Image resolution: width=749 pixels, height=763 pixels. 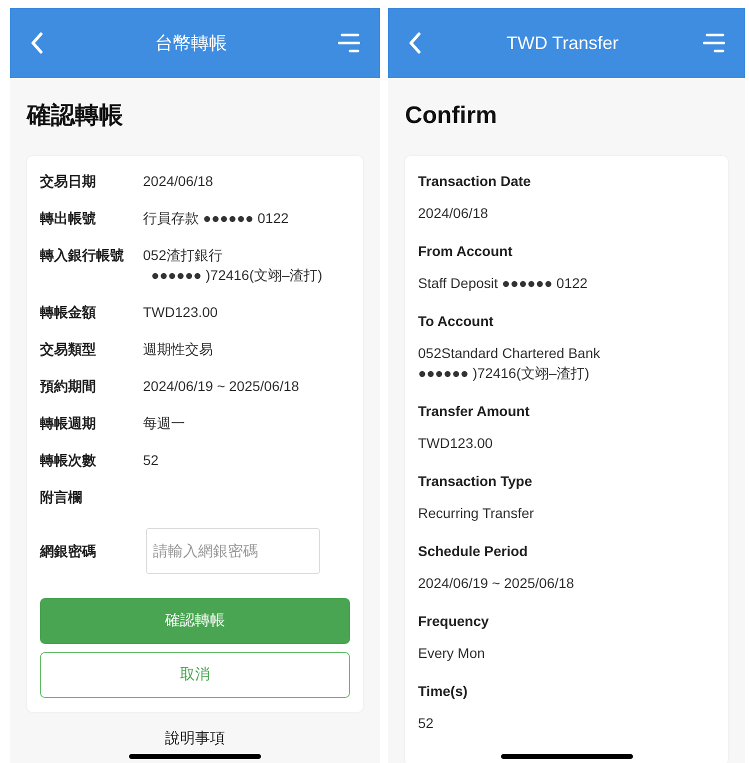 What do you see at coordinates (473, 551) in the screenshot?
I see `field-label: Schedule Period` at bounding box center [473, 551].